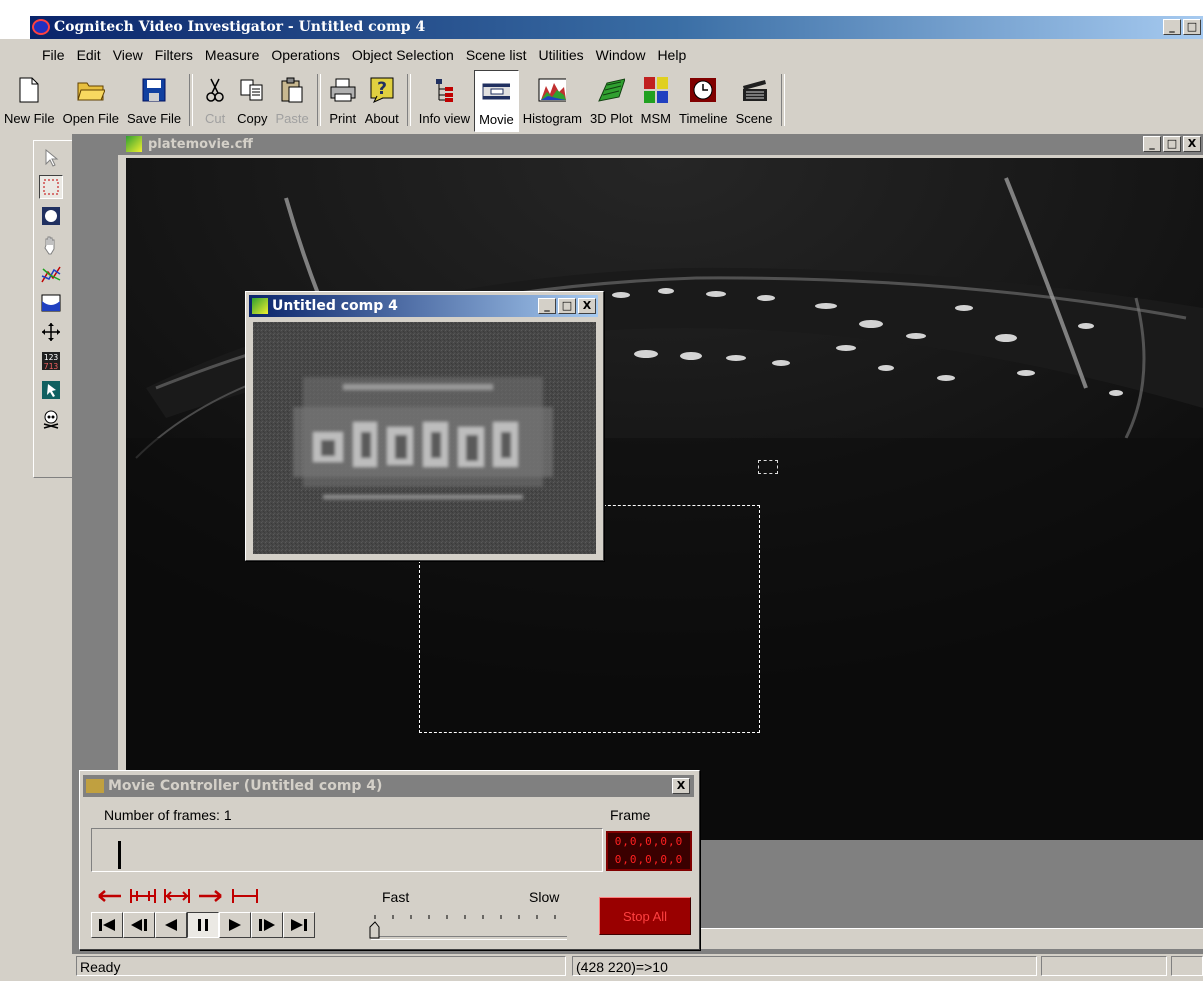 The image size is (1203, 981). Describe the element at coordinates (171, 925) in the screenshot. I see `play-reverse-button` at that location.